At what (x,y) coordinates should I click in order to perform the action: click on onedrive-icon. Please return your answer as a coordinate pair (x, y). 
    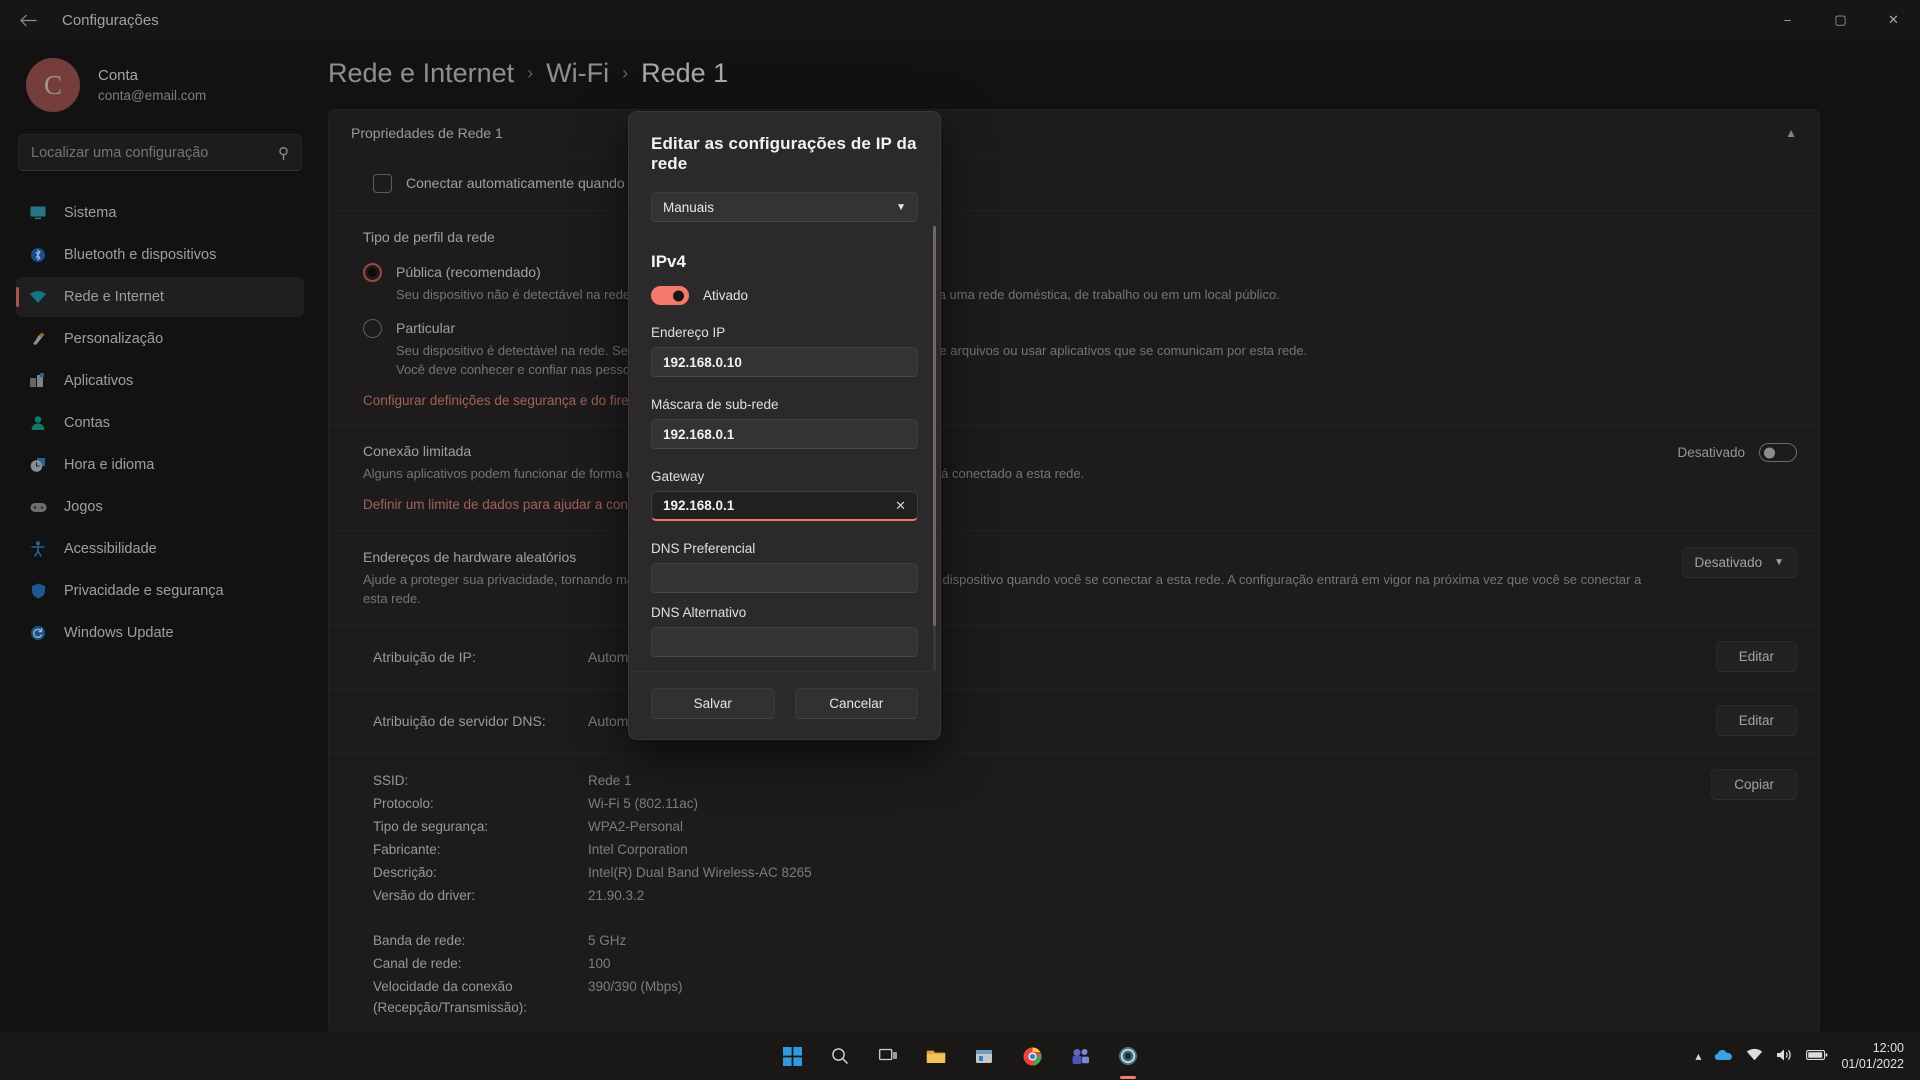
    Looking at the image, I should click on (1723, 1056).